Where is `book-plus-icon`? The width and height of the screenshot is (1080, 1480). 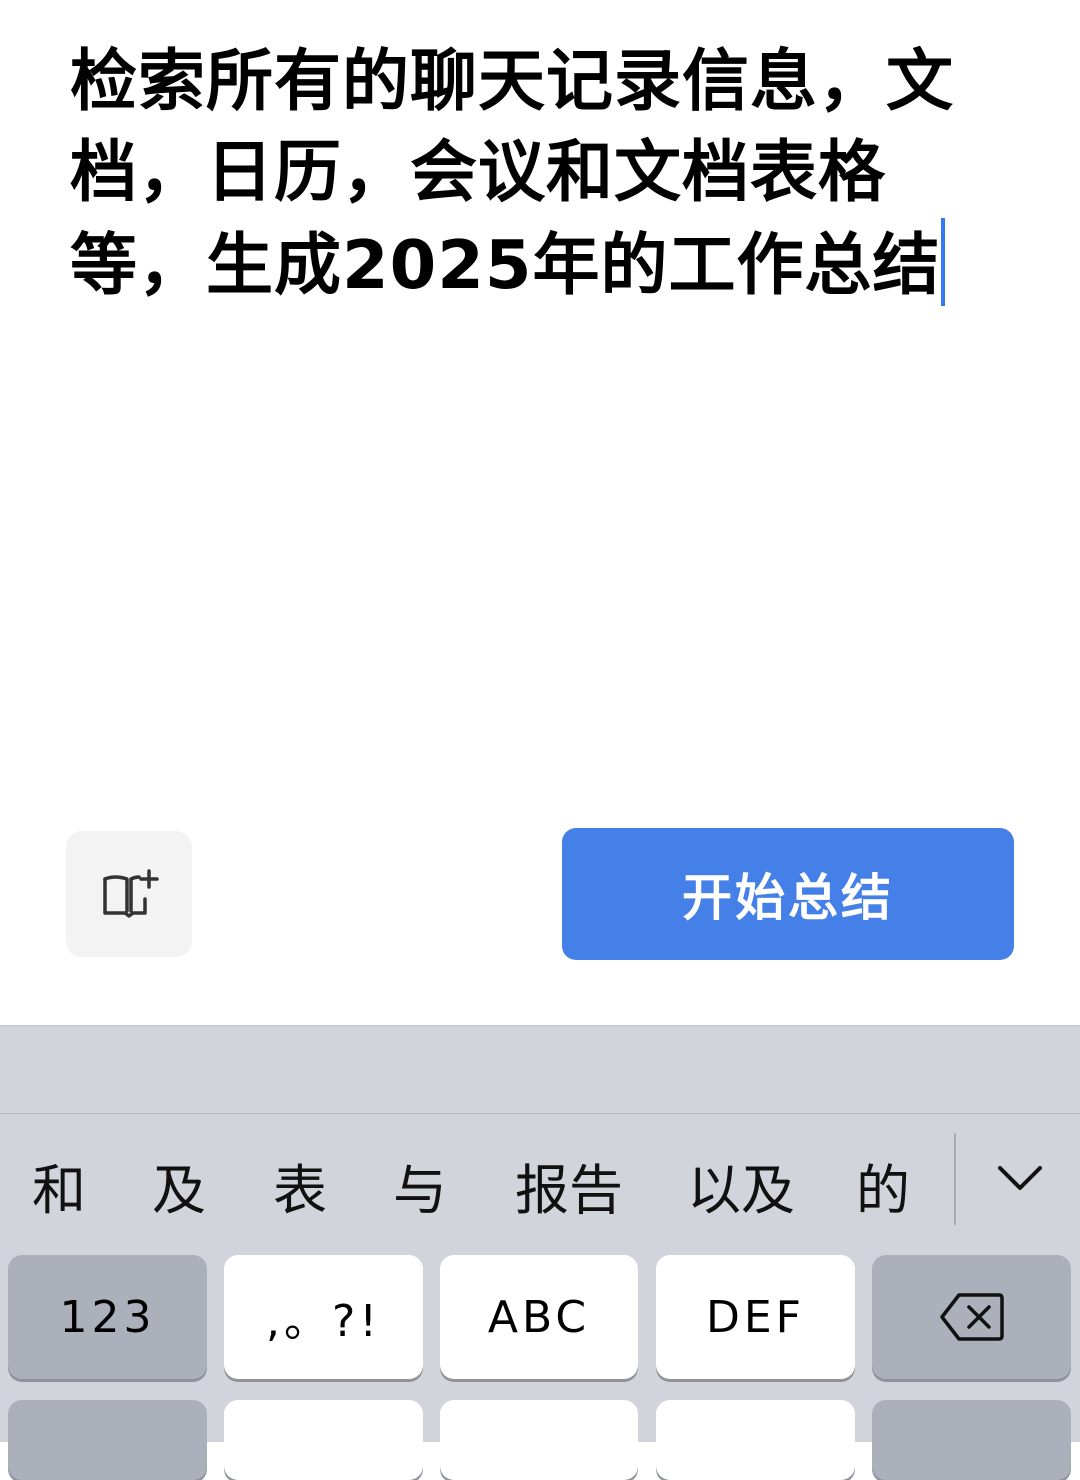
book-plus-icon is located at coordinates (131, 893).